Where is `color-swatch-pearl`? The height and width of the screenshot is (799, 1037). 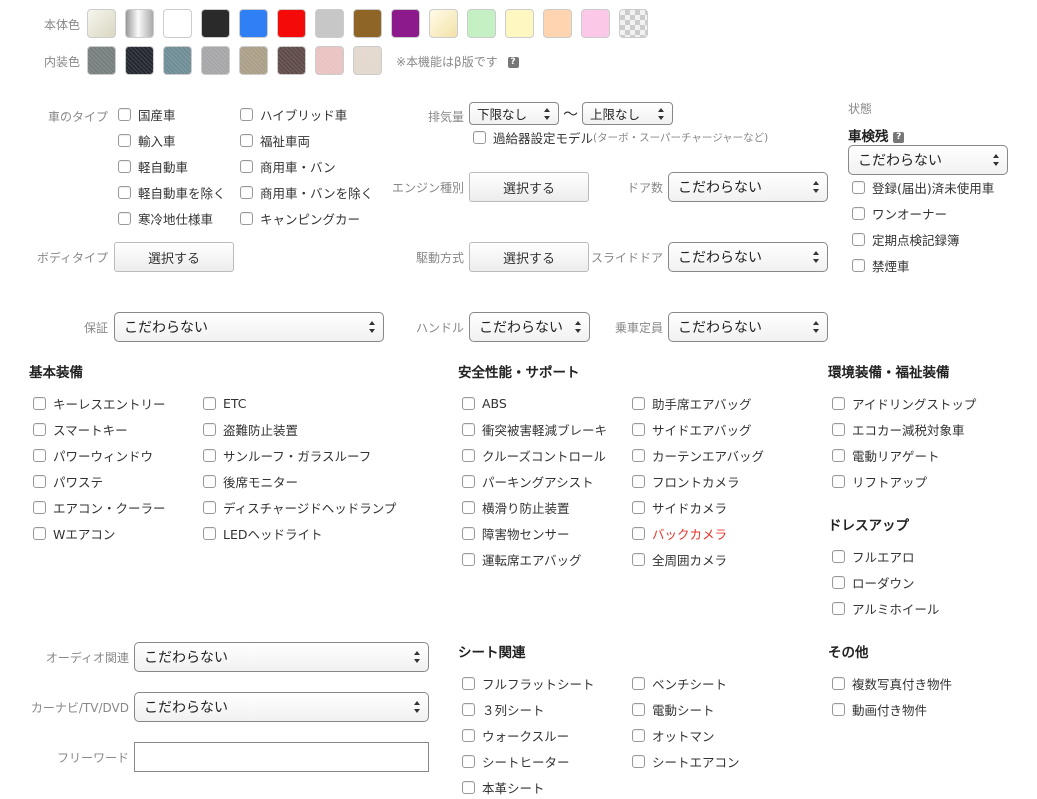
color-swatch-pearl is located at coordinates (101, 23).